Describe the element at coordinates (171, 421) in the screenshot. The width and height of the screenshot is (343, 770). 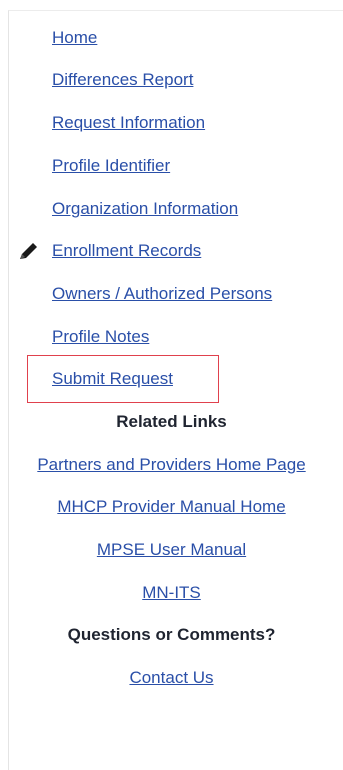
I see `related-links-heading: Related Links` at that location.